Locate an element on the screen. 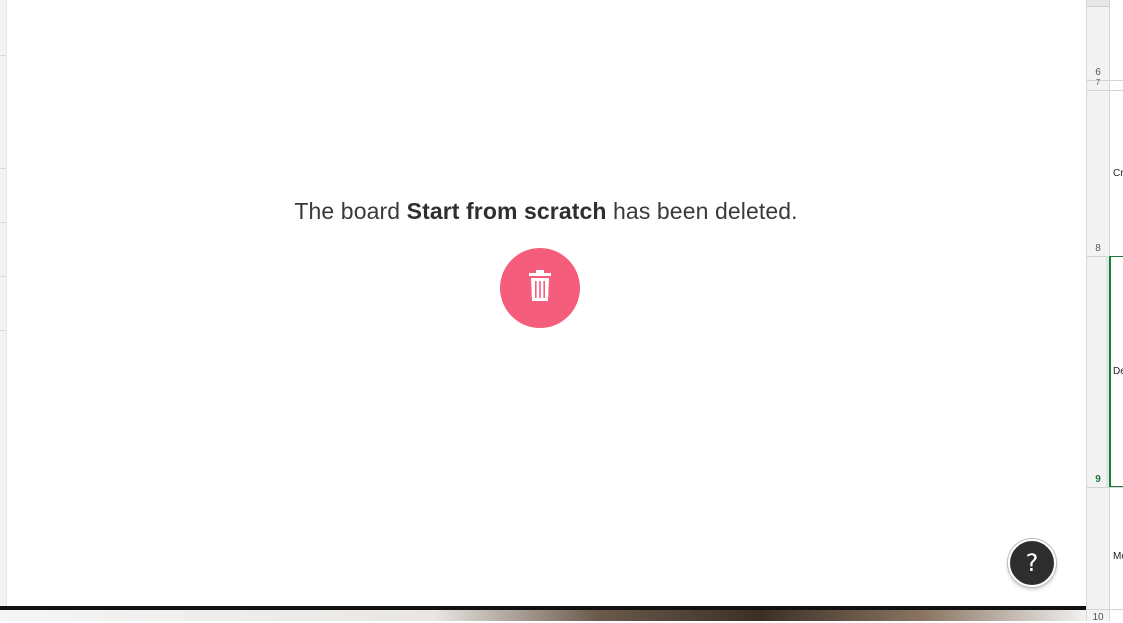 This screenshot has height=623, width=1123. row-number: 8 is located at coordinates (1098, 248).